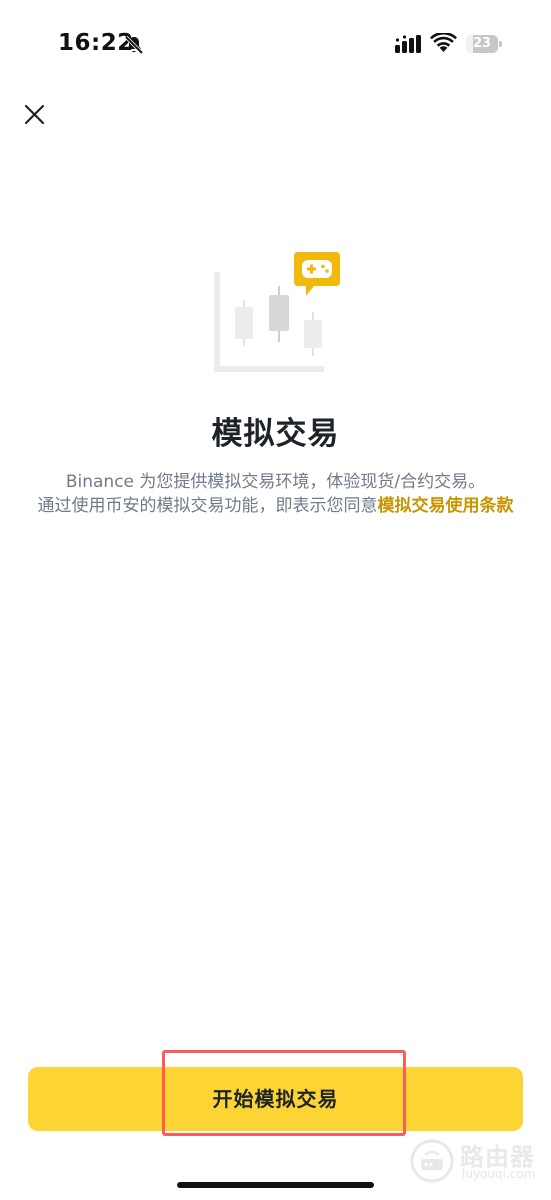  I want to click on watermark: 路由器 luyouqi.com, so click(477, 1160).